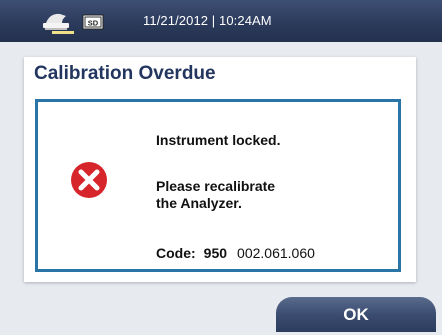  Describe the element at coordinates (207, 20) in the screenshot. I see `datetime-label: 11/21/2012 | 10:24AM` at that location.